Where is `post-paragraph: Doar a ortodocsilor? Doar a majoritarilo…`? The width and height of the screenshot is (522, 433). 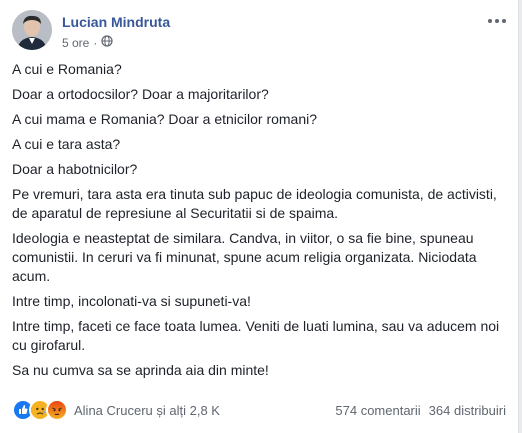 post-paragraph: Doar a ortodocsilor? Doar a majoritarilo… is located at coordinates (140, 94).